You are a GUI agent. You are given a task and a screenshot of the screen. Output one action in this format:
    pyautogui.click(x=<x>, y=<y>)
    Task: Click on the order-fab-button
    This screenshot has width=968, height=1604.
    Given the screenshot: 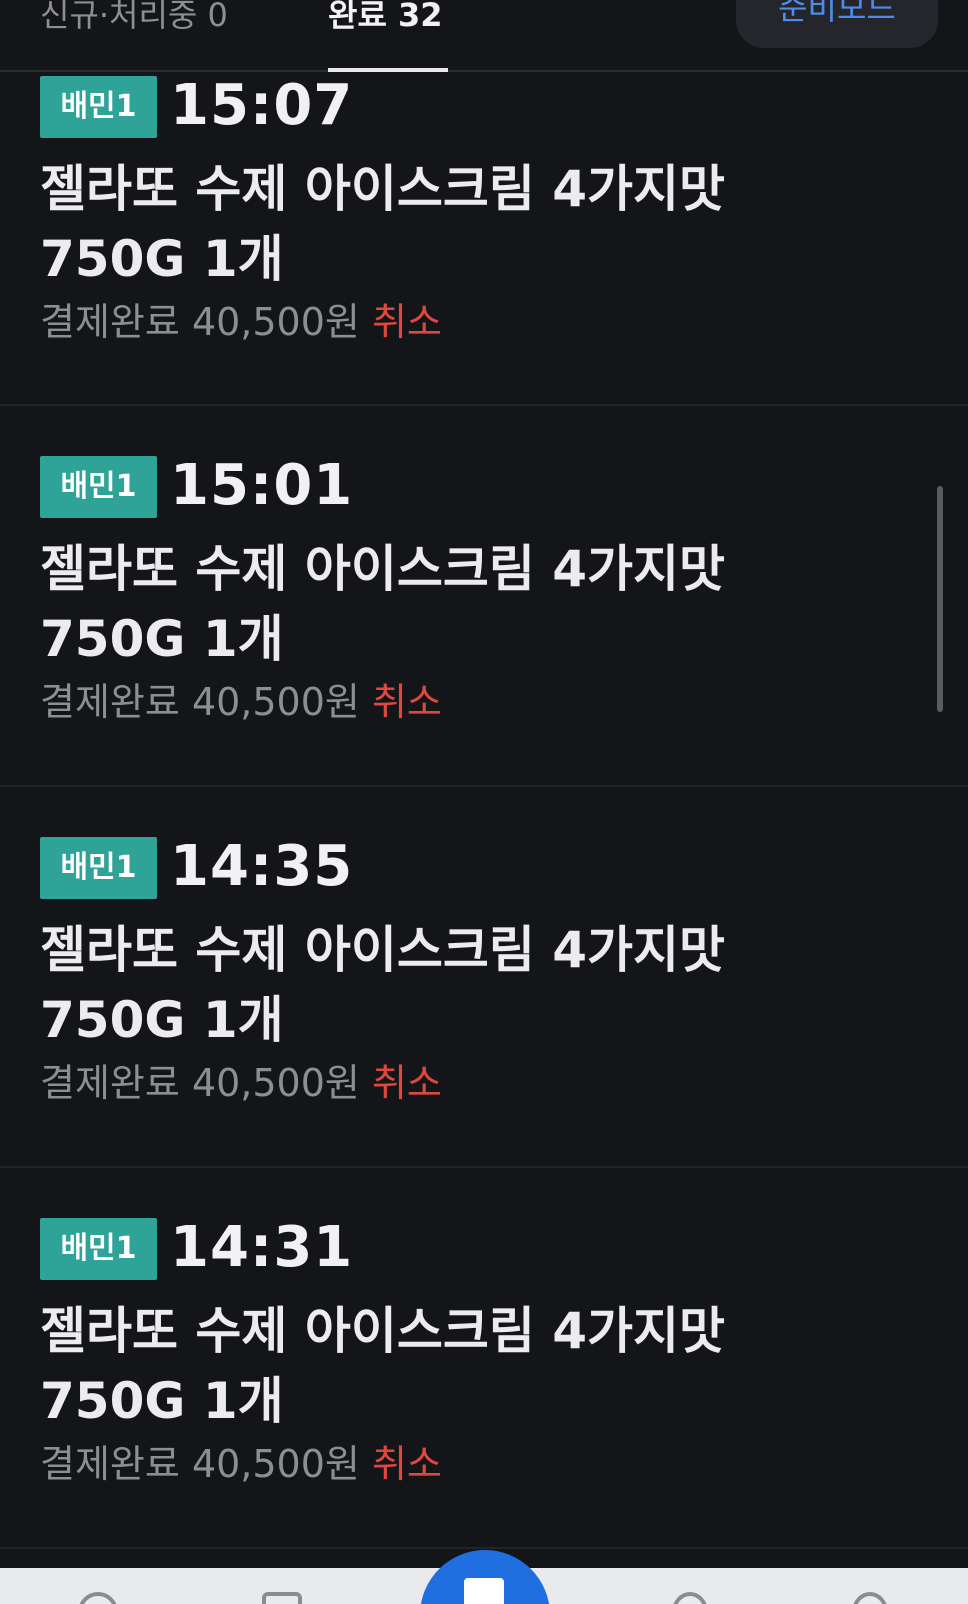 What is the action you would take?
    pyautogui.click(x=485, y=1577)
    